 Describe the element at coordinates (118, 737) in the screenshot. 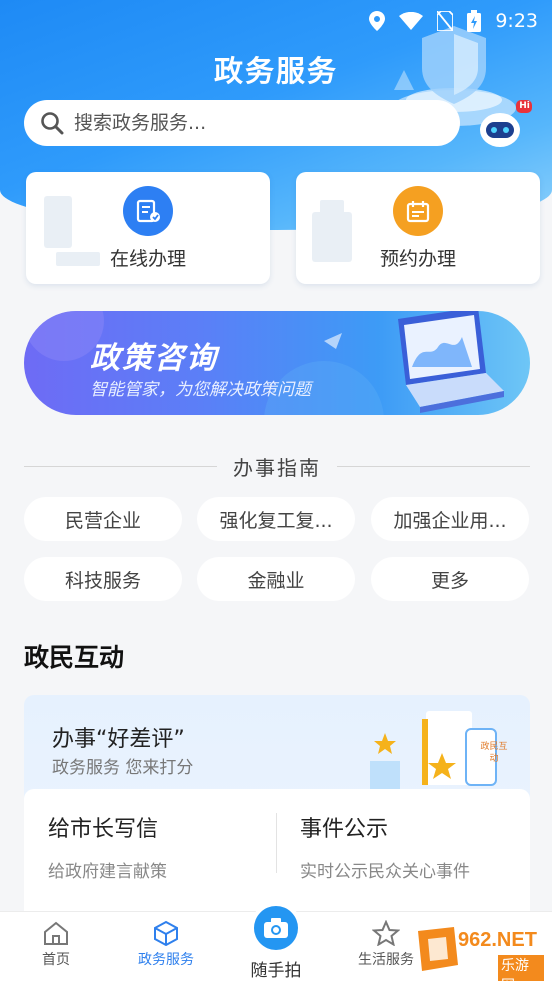

I see `rating-title: 办事“好差评”` at that location.